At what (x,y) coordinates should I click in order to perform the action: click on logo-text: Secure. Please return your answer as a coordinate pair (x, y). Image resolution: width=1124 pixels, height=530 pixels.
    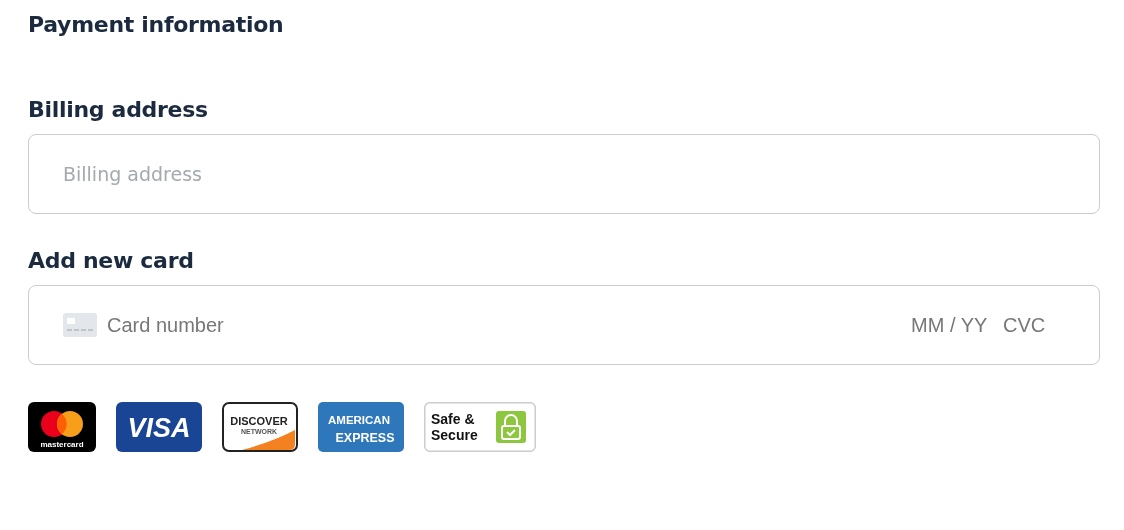
    Looking at the image, I should click on (454, 435).